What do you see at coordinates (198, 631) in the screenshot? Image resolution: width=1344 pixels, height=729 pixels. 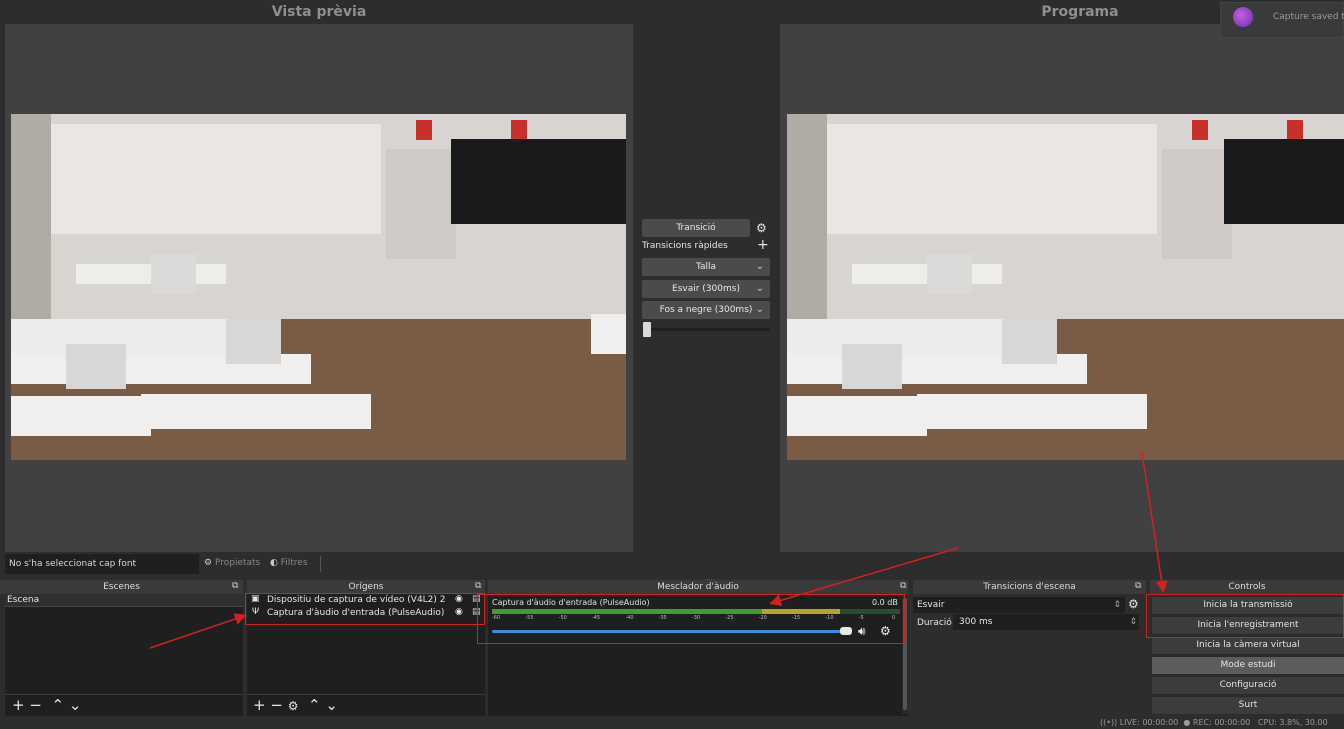 I see `arrow-to-sources` at bounding box center [198, 631].